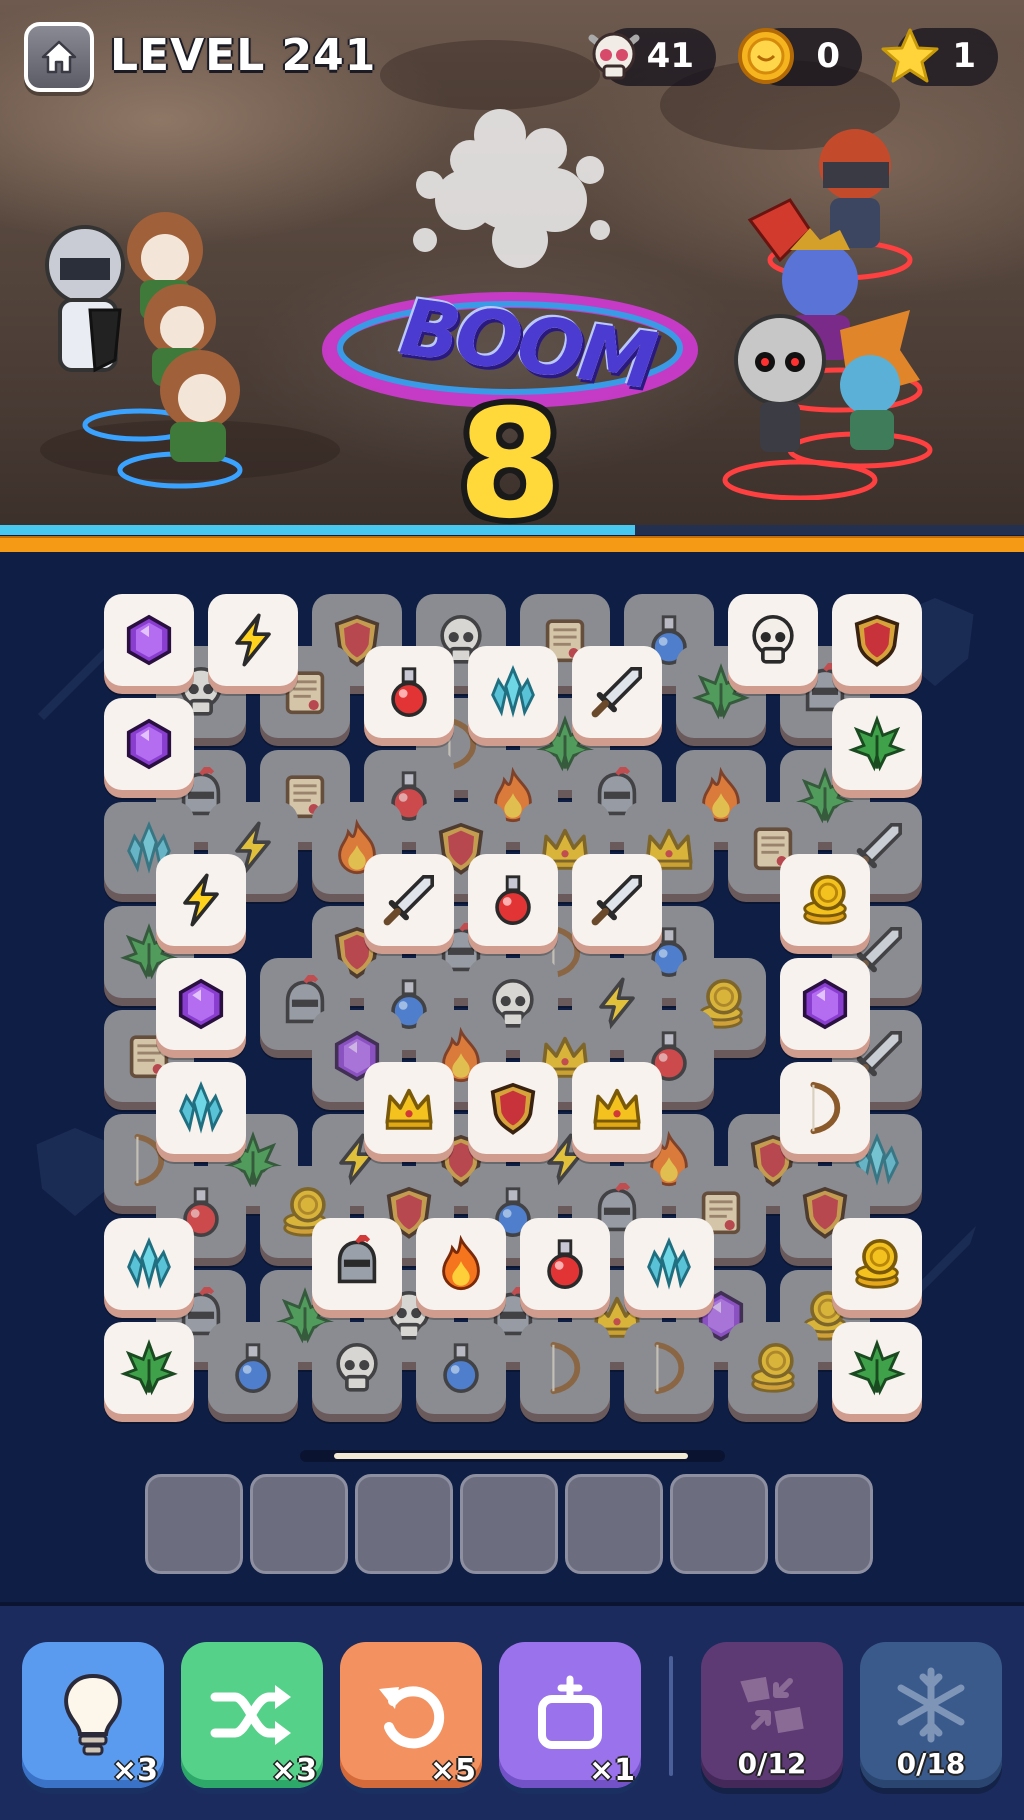 This screenshot has height=1820, width=1024. I want to click on shuffle-icon, so click(250, 1715).